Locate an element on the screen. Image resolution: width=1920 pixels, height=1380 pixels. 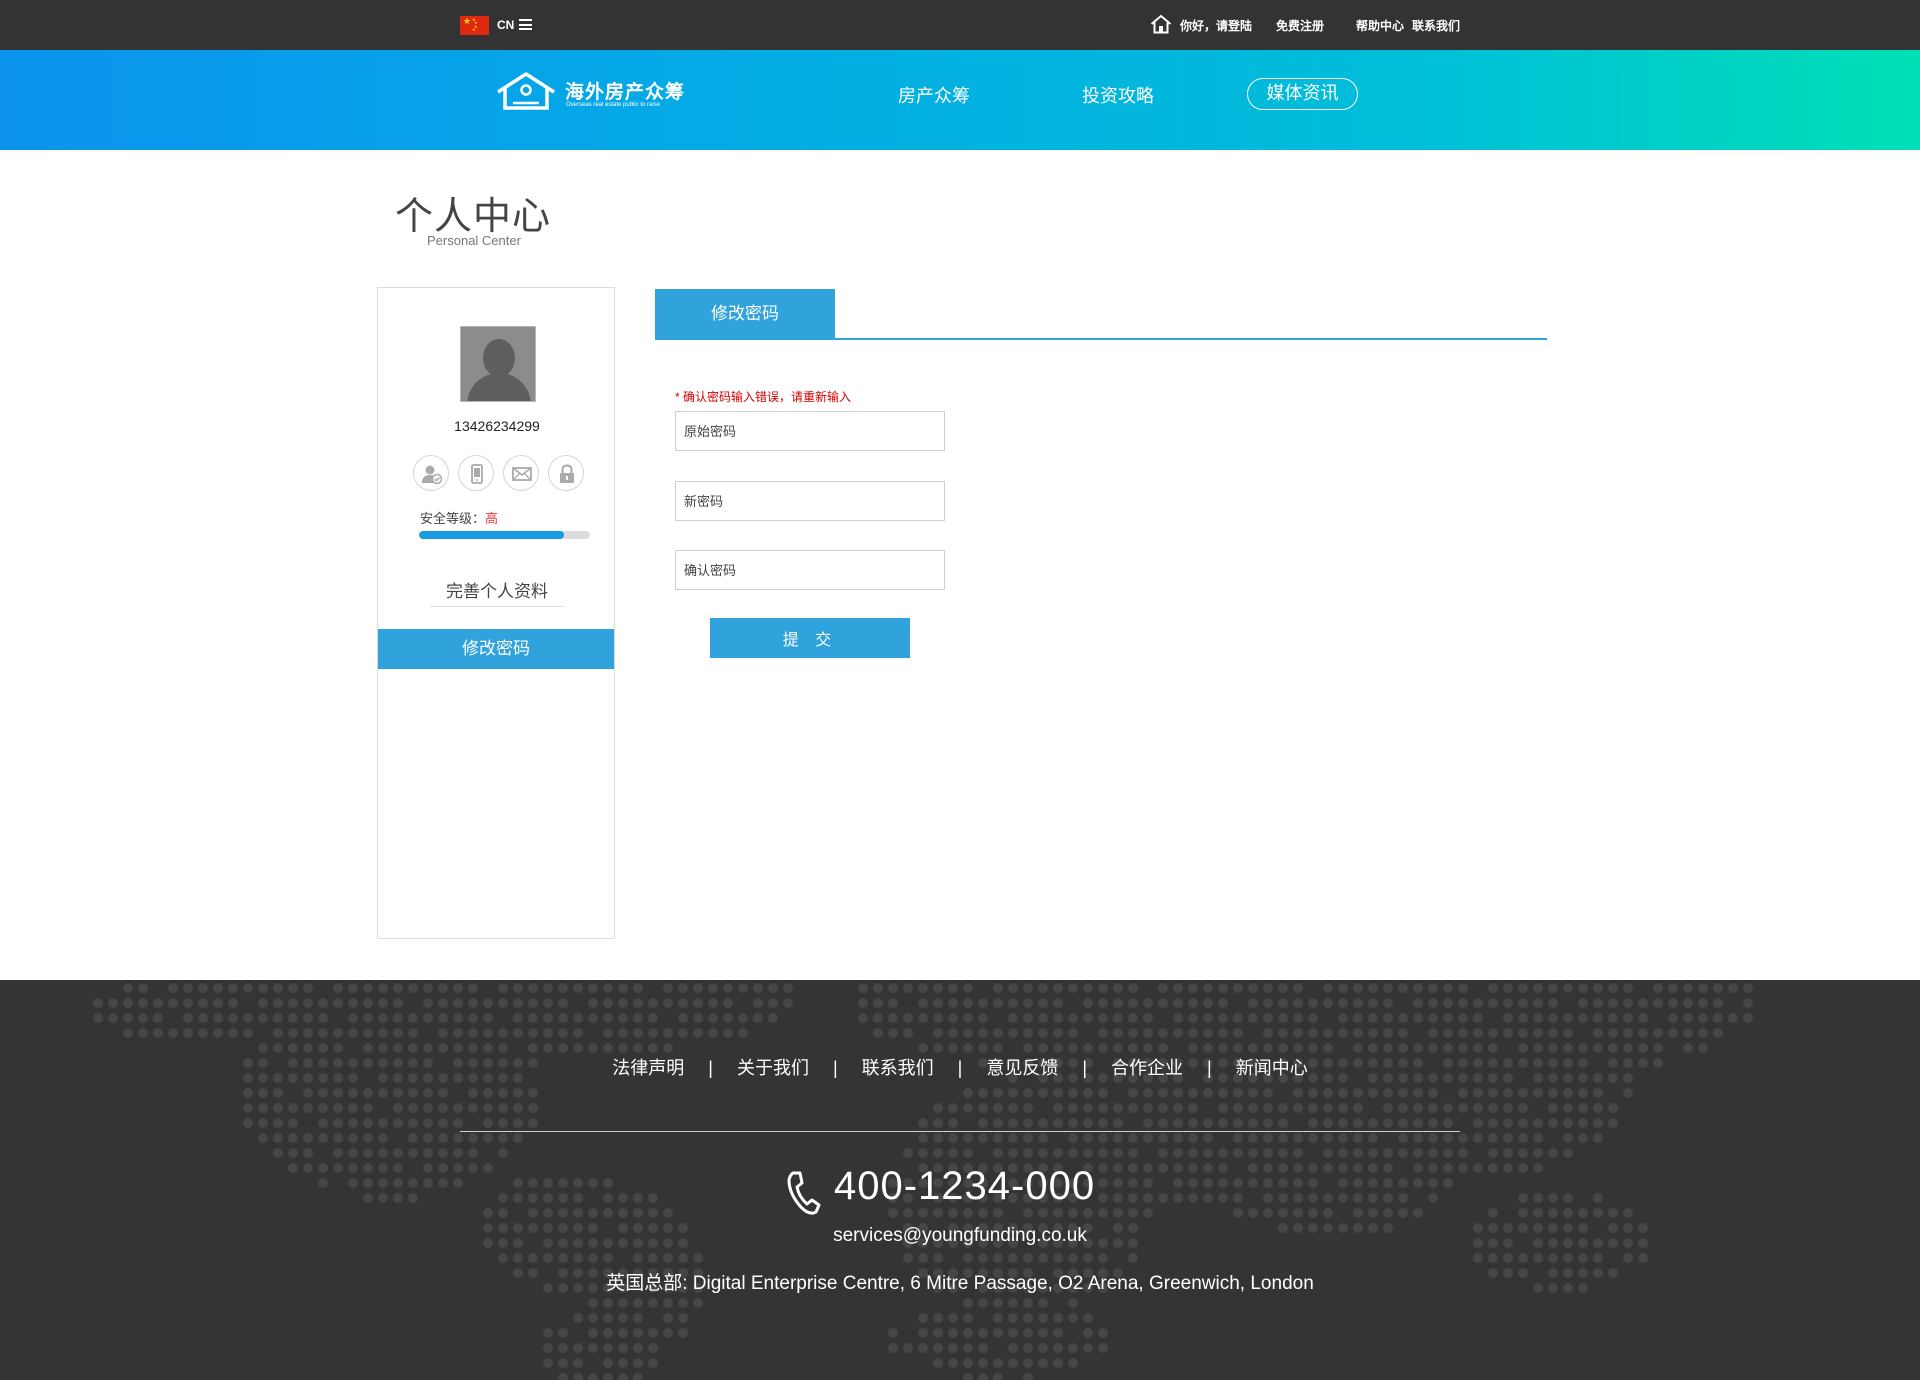
footer-email: services@youngfunding.co.uk is located at coordinates (960, 1236).